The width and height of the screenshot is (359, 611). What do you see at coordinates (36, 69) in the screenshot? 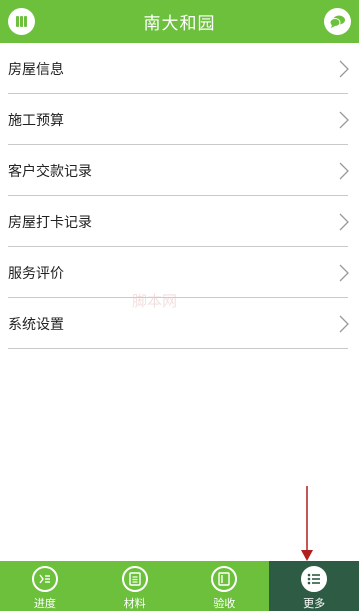
I see `menu-item-label: 房屋信息` at bounding box center [36, 69].